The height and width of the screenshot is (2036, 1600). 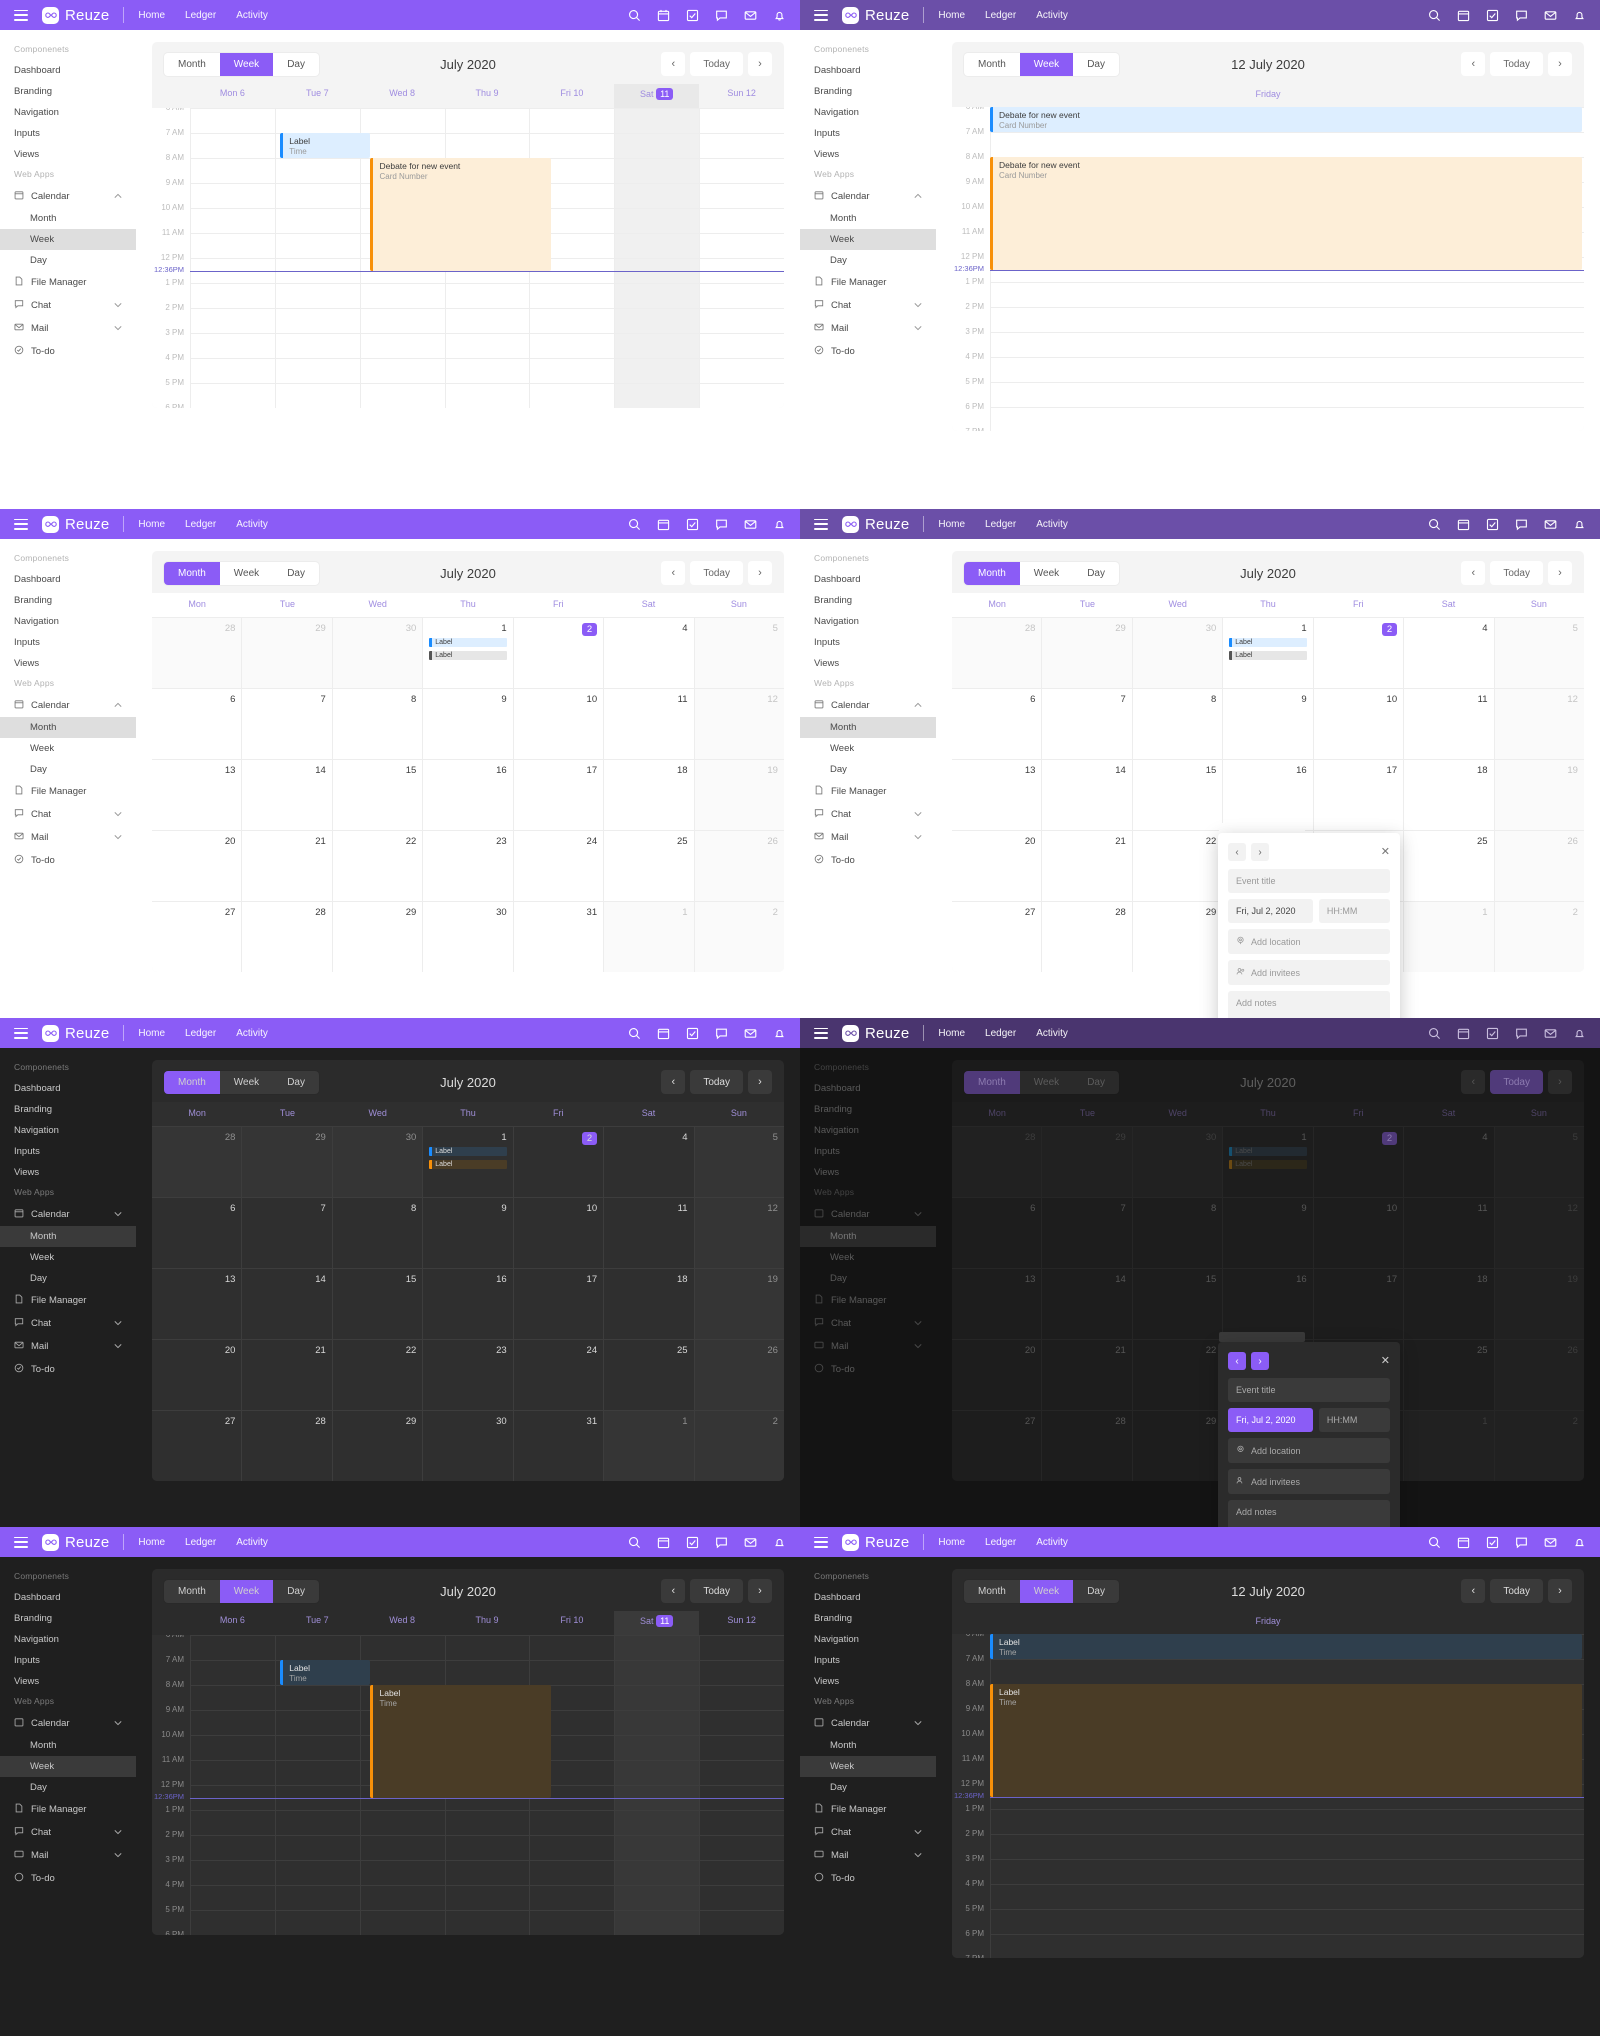 I want to click on event-date-input: Fri, Jul 2, 2020, so click(x=1270, y=911).